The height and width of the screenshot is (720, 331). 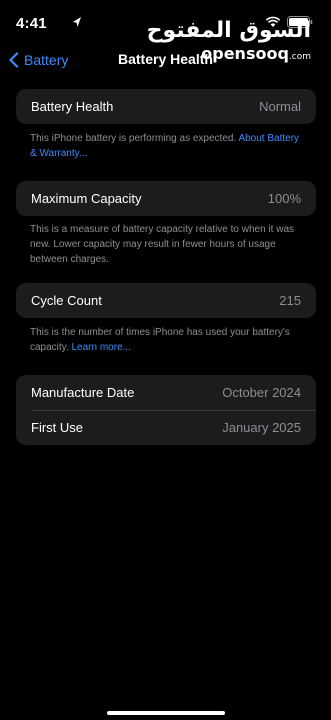 What do you see at coordinates (31, 23) in the screenshot?
I see `status-time: 4:41` at bounding box center [31, 23].